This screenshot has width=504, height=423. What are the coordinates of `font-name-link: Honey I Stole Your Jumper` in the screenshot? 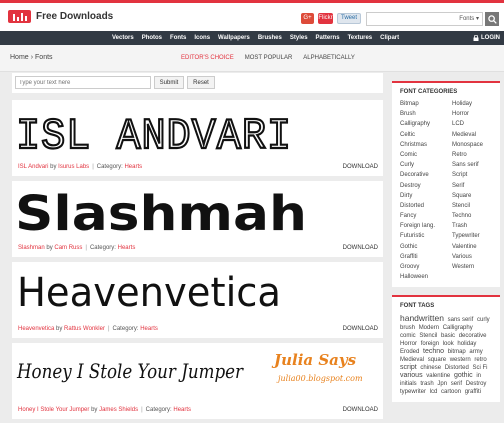 It's located at (53, 410).